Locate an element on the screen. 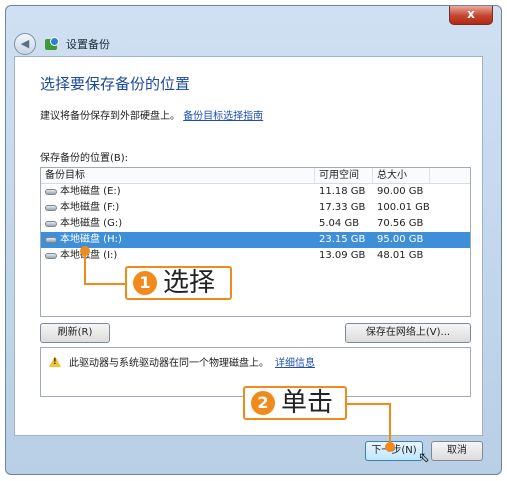 The height and width of the screenshot is (481, 507). callout-1-dot is located at coordinates (85, 251).